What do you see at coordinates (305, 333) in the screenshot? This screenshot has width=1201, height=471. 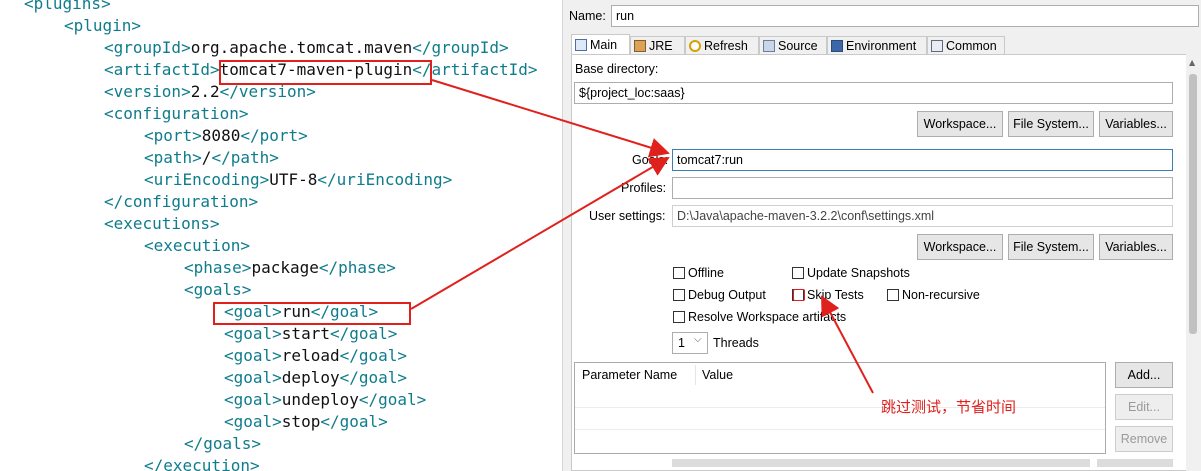 I see `xml-text: start` at bounding box center [305, 333].